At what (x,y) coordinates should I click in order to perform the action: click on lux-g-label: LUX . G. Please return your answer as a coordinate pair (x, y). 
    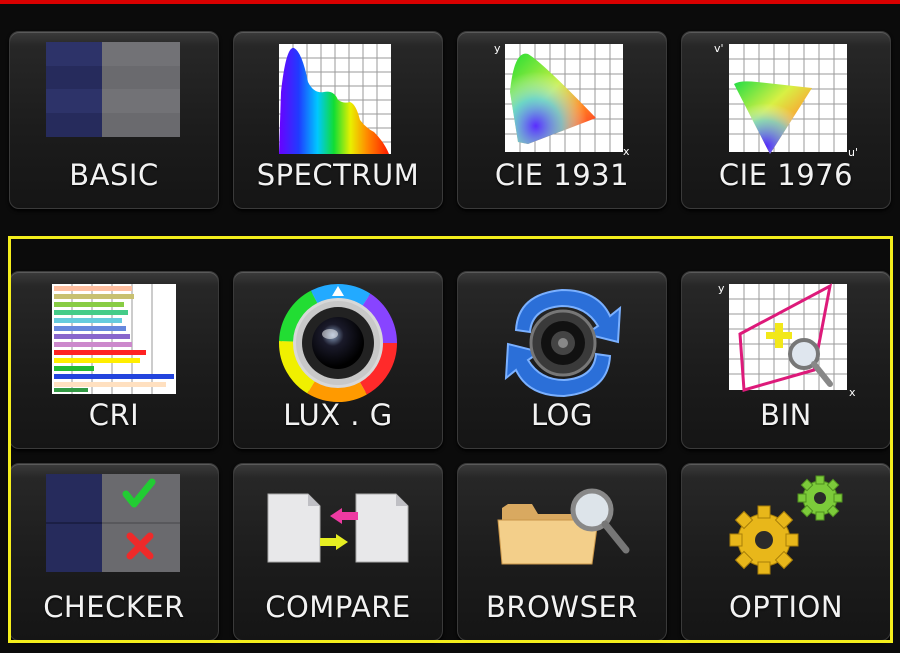
    Looking at the image, I should click on (338, 415).